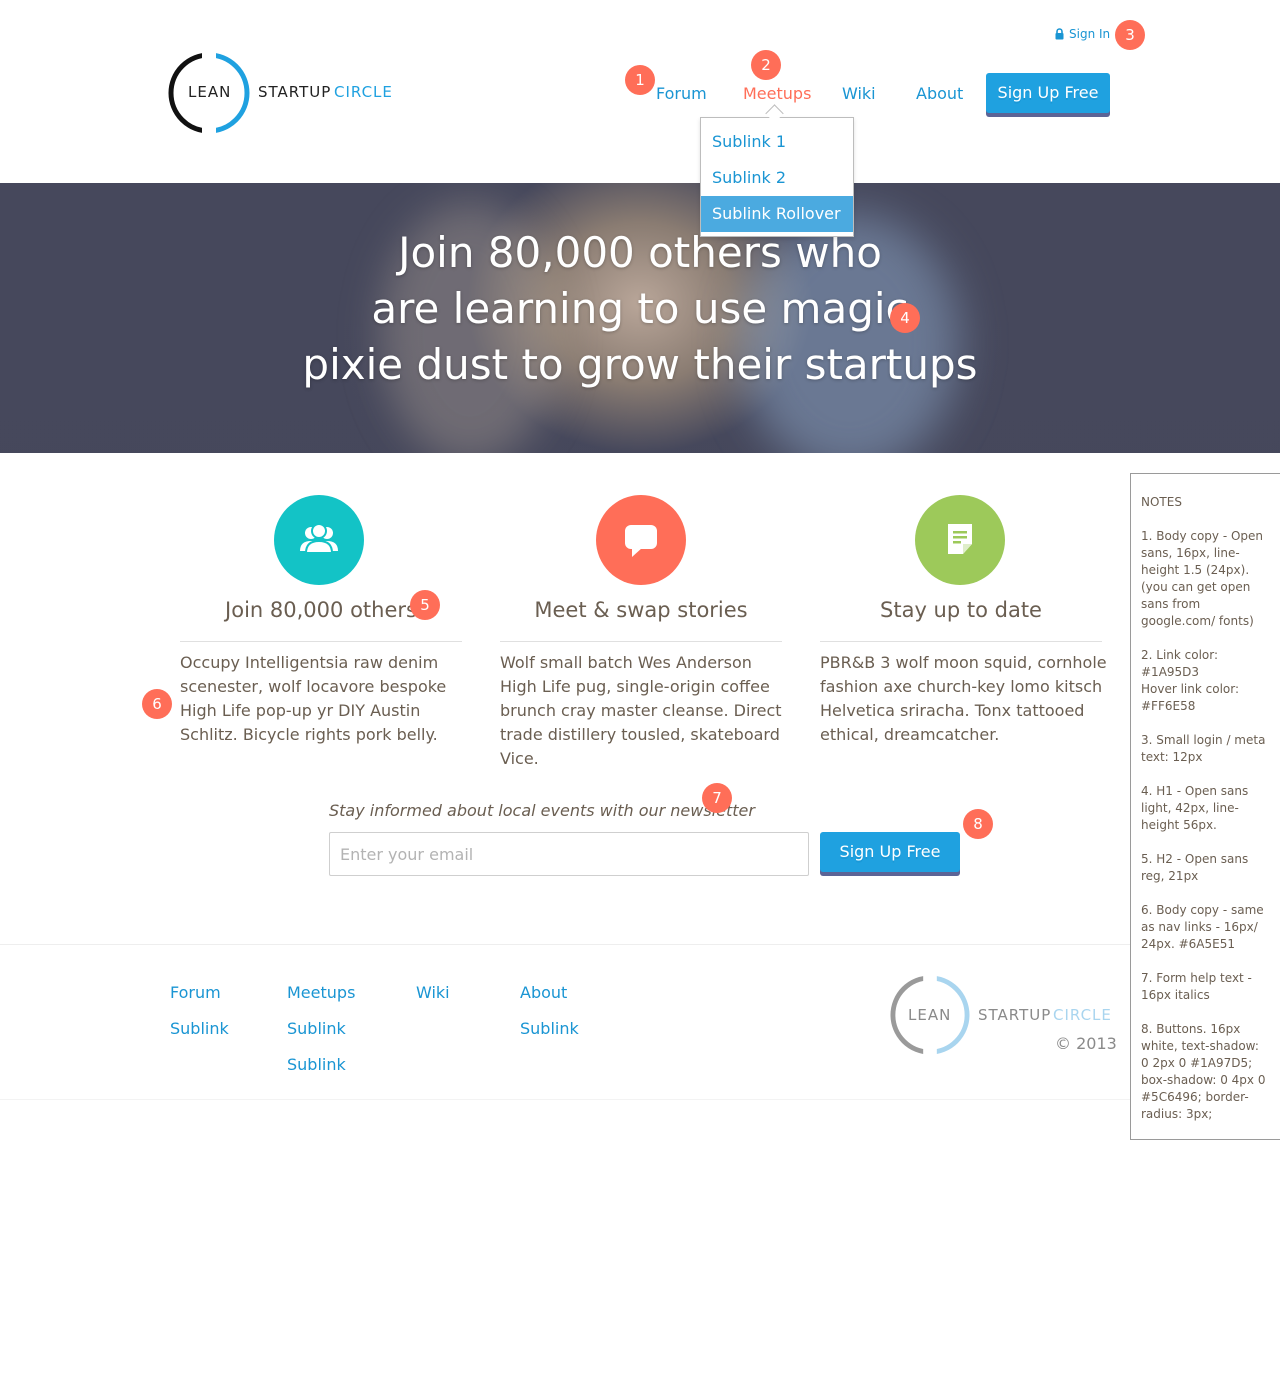 This screenshot has height=1378, width=1280. I want to click on note-item: 7. Form help text - 16px italics, so click(1196, 986).